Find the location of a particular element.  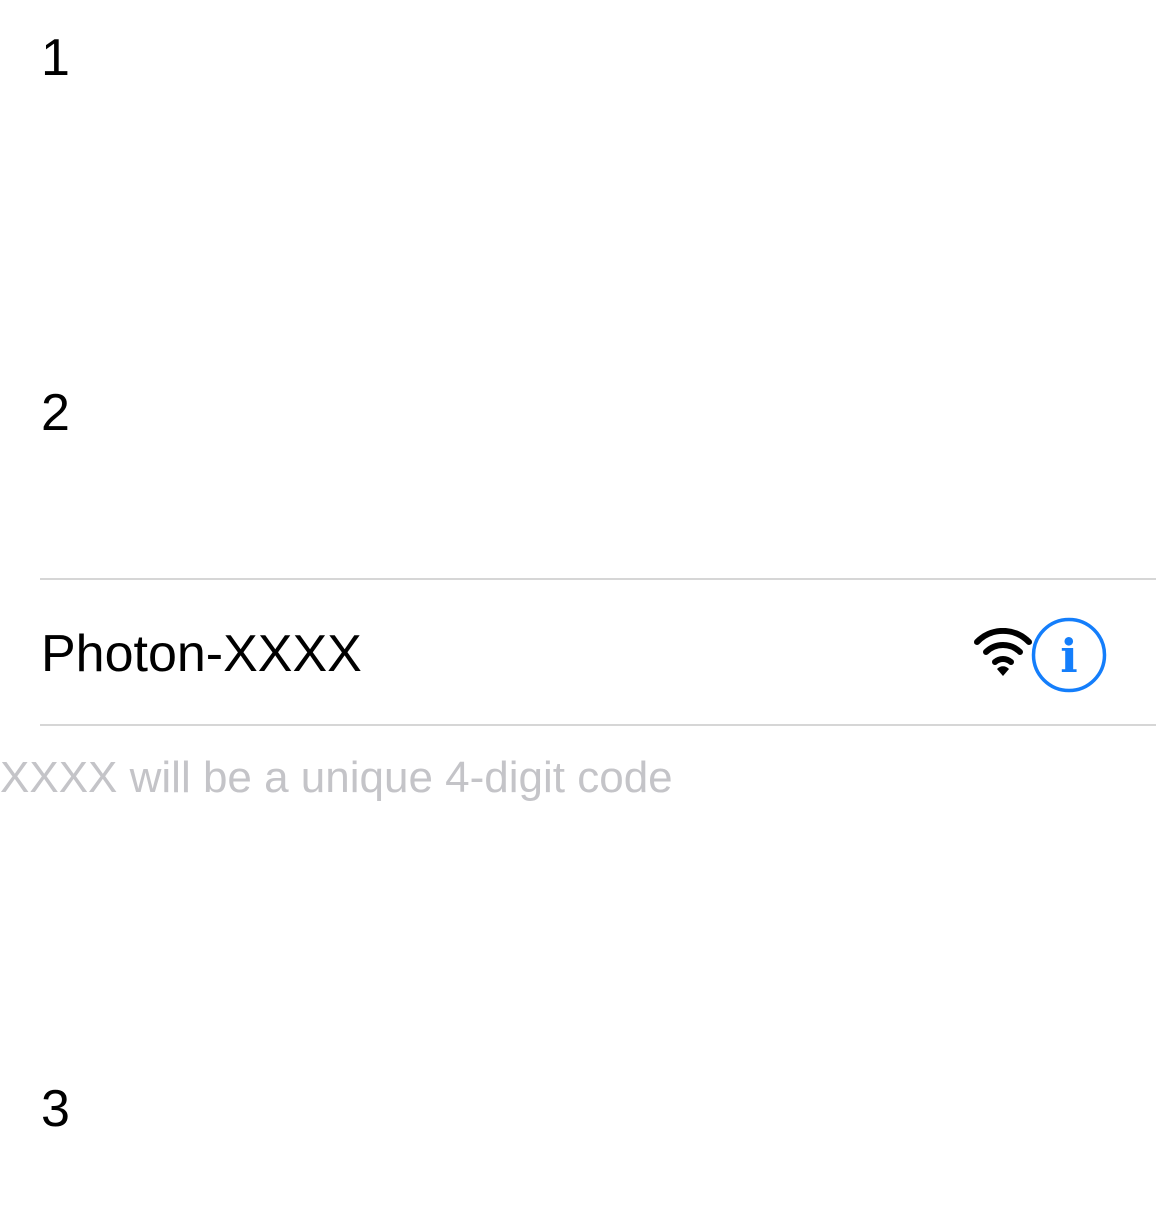

wifi-icon is located at coordinates (1003, 652).